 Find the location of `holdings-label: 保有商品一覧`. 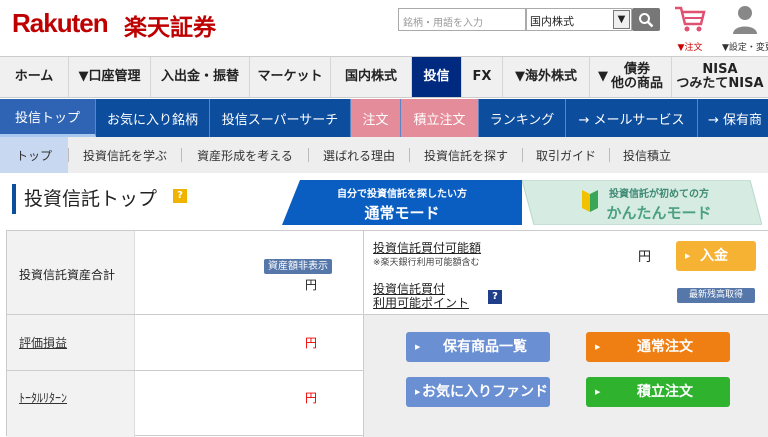

holdings-label: 保有商品一覧 is located at coordinates (485, 347).